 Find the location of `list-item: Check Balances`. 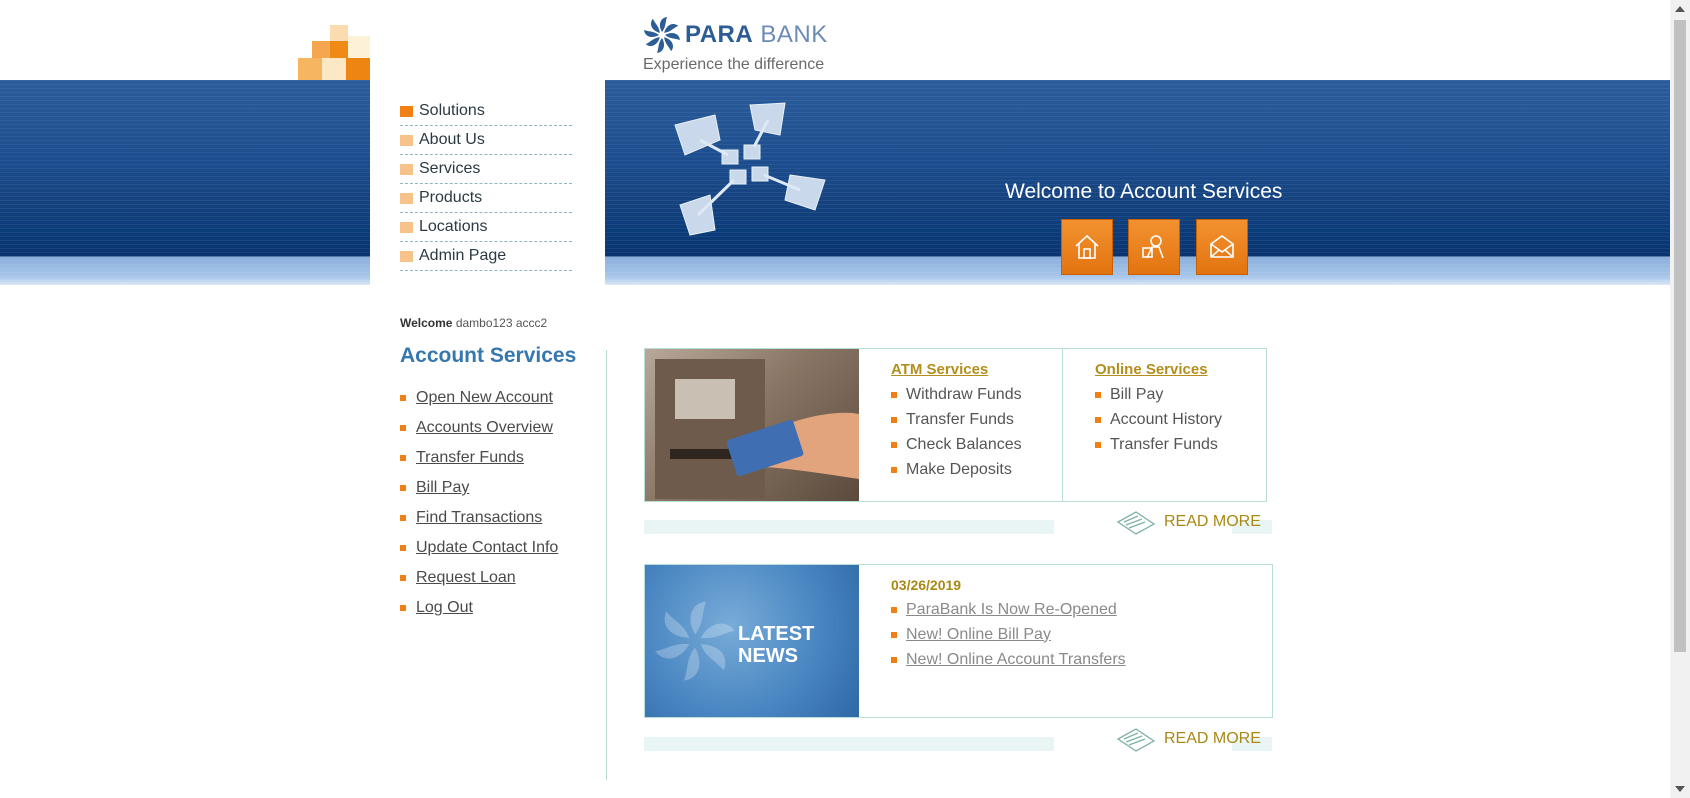

list-item: Check Balances is located at coordinates (976, 444).